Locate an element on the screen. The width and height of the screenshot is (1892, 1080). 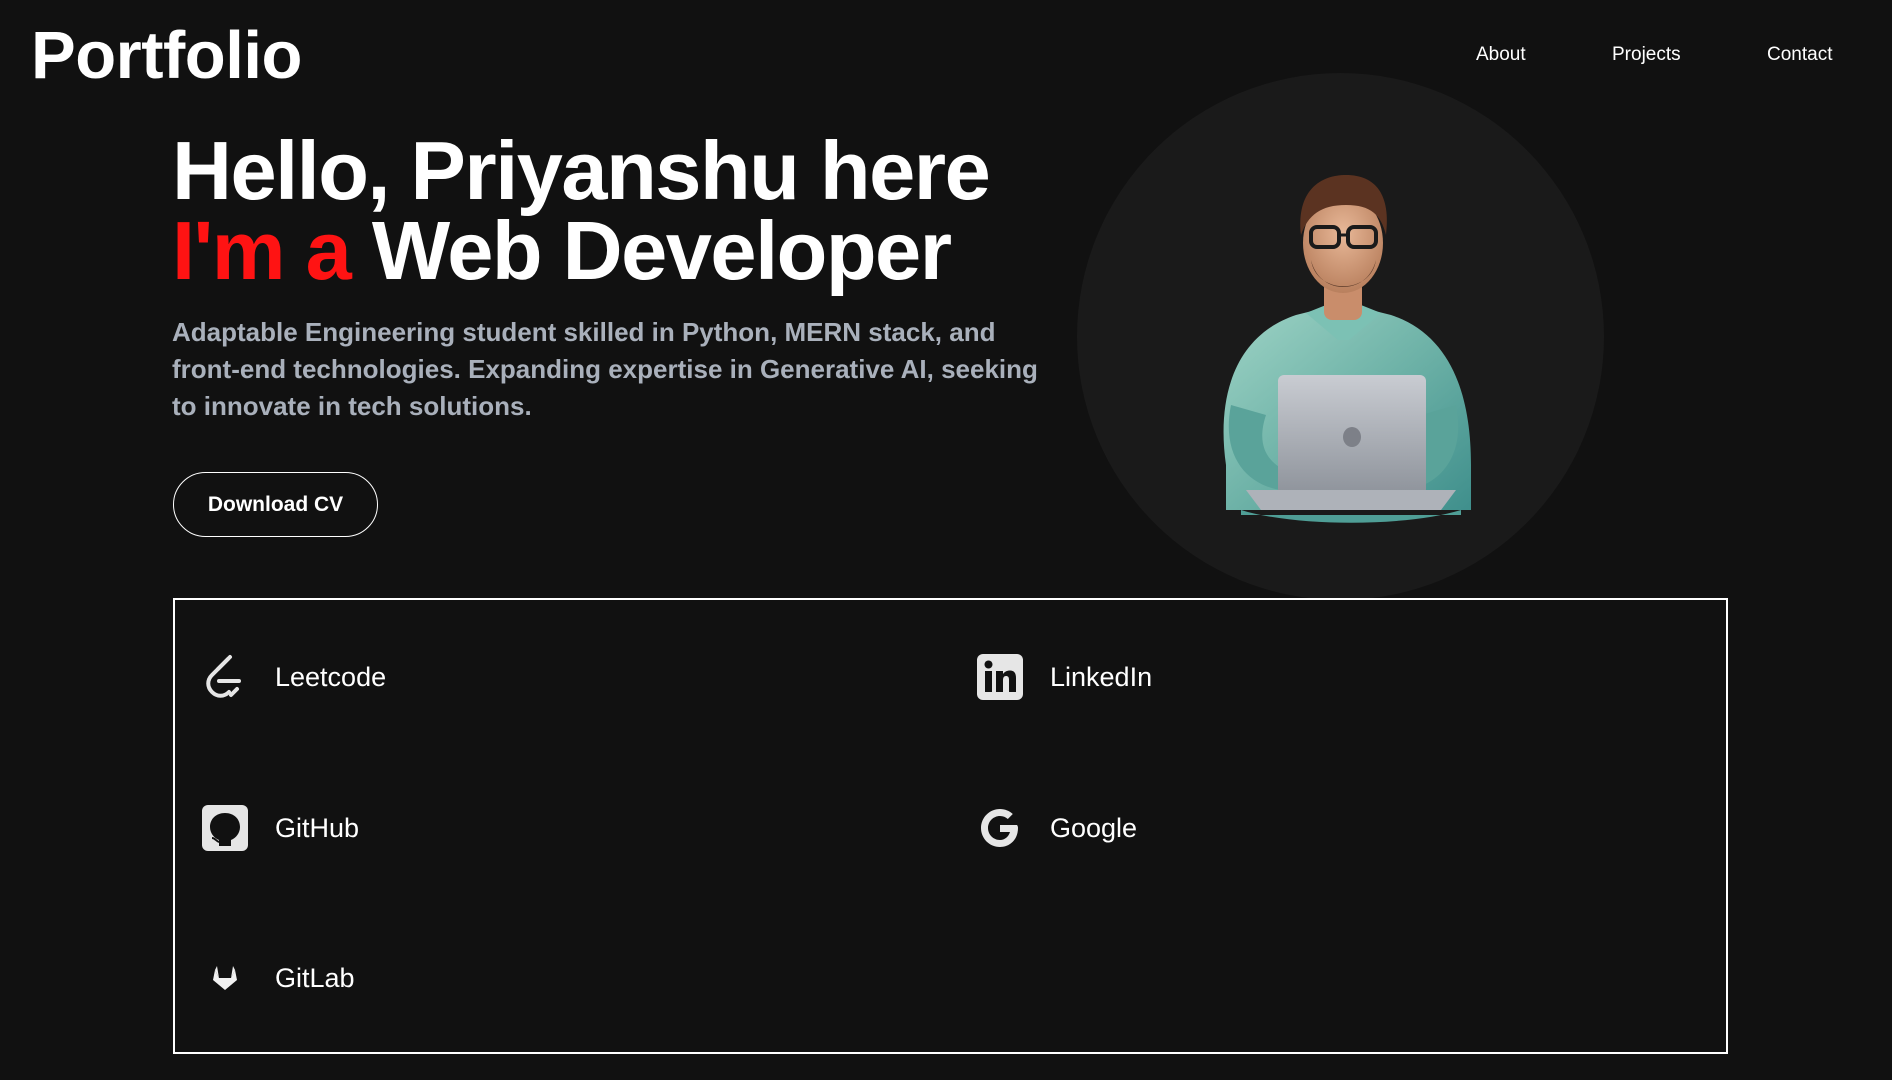
gitlab-label: GitLab is located at coordinates (315, 978).